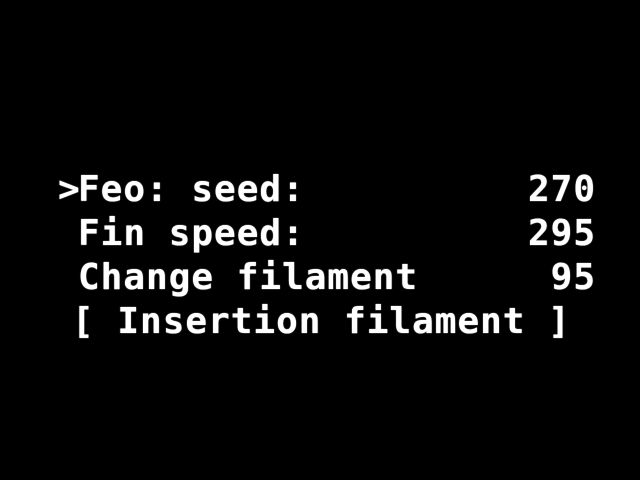 This screenshot has height=480, width=640. I want to click on selection-cursor-icon: >, so click(69, 189).